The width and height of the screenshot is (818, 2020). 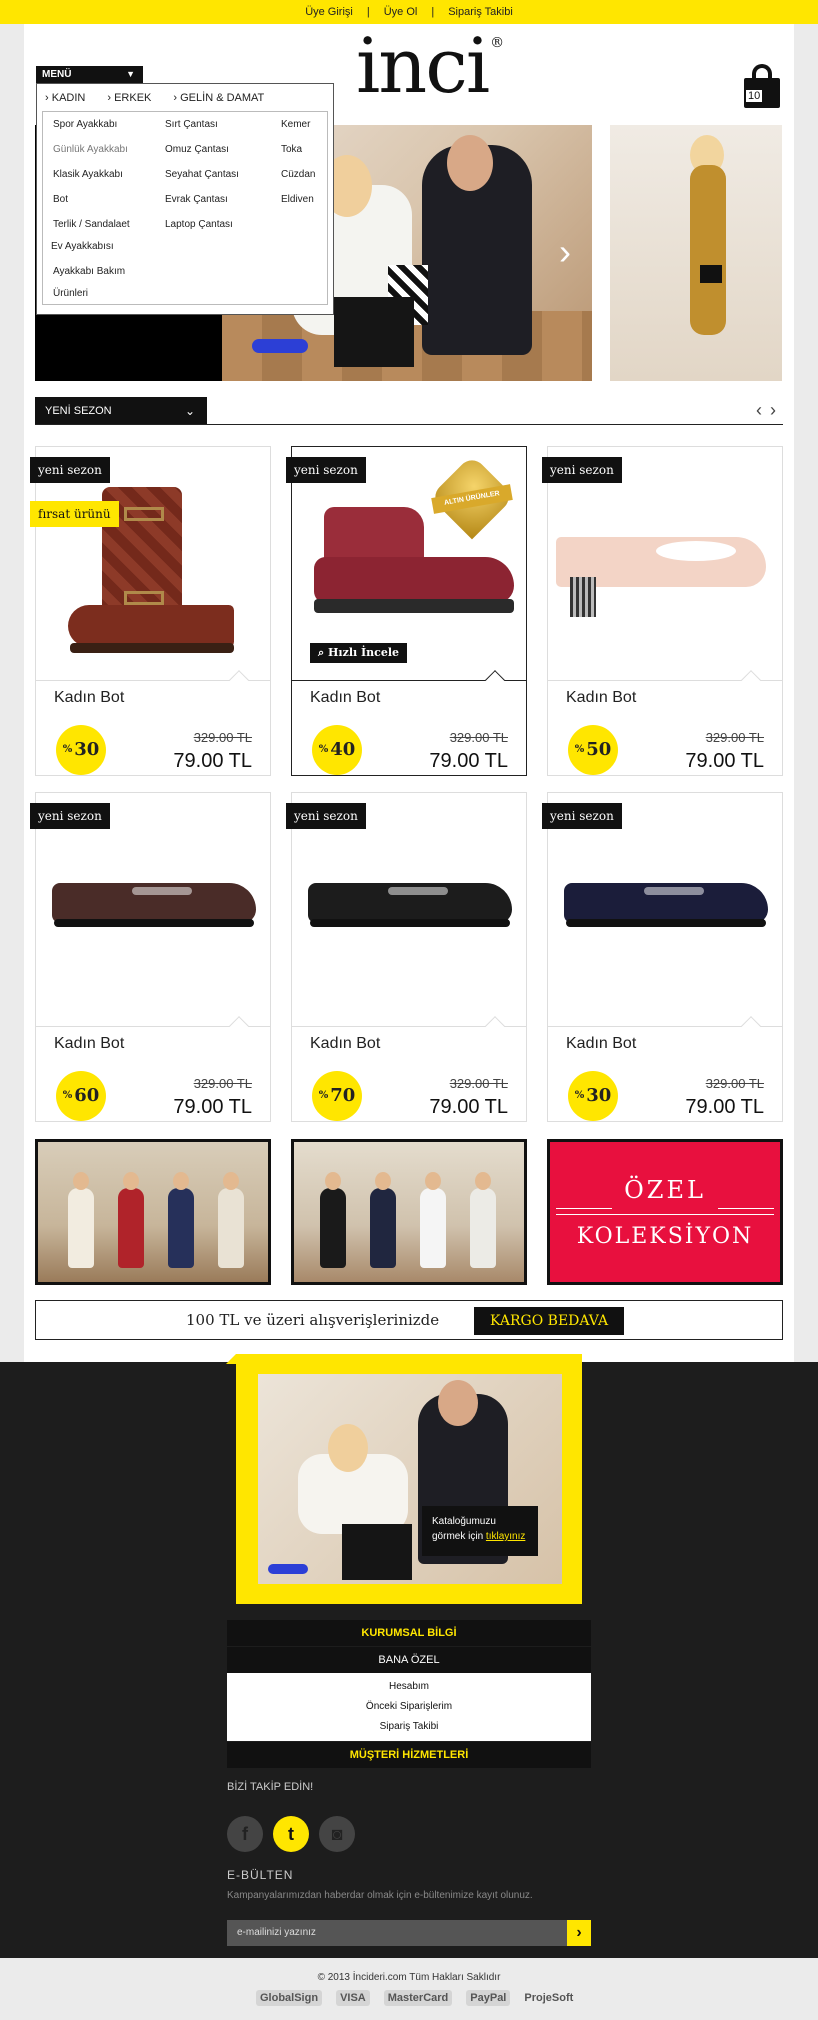 What do you see at coordinates (404, 1479) in the screenshot?
I see `catalog-promo: Kataloğumuzu görmek için tıklayınız` at bounding box center [404, 1479].